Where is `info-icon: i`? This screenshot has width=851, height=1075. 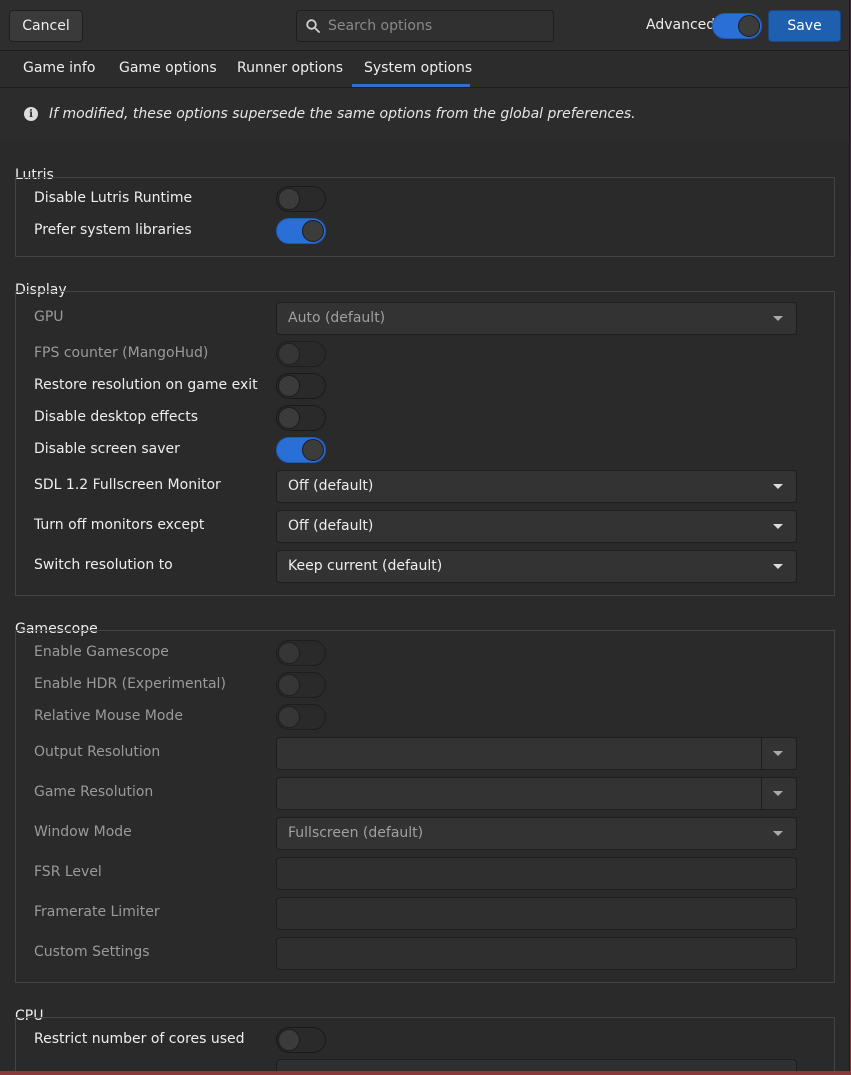 info-icon: i is located at coordinates (31, 114).